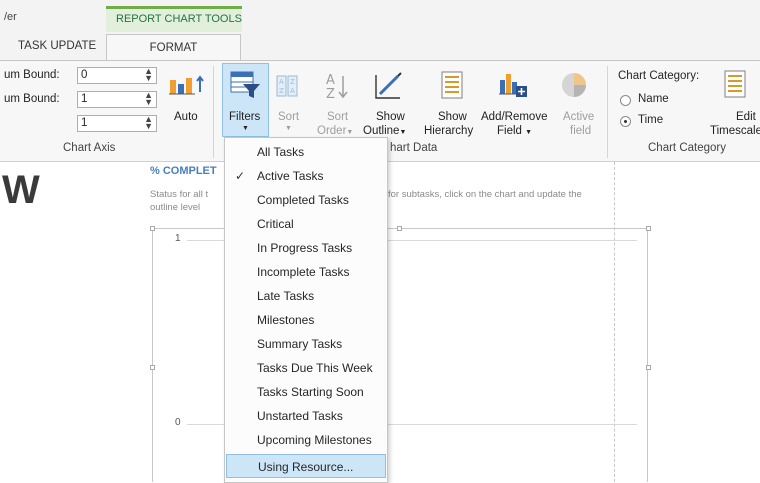  What do you see at coordinates (306, 152) in the screenshot?
I see `menu-item-all-tasks: All Tasks` at bounding box center [306, 152].